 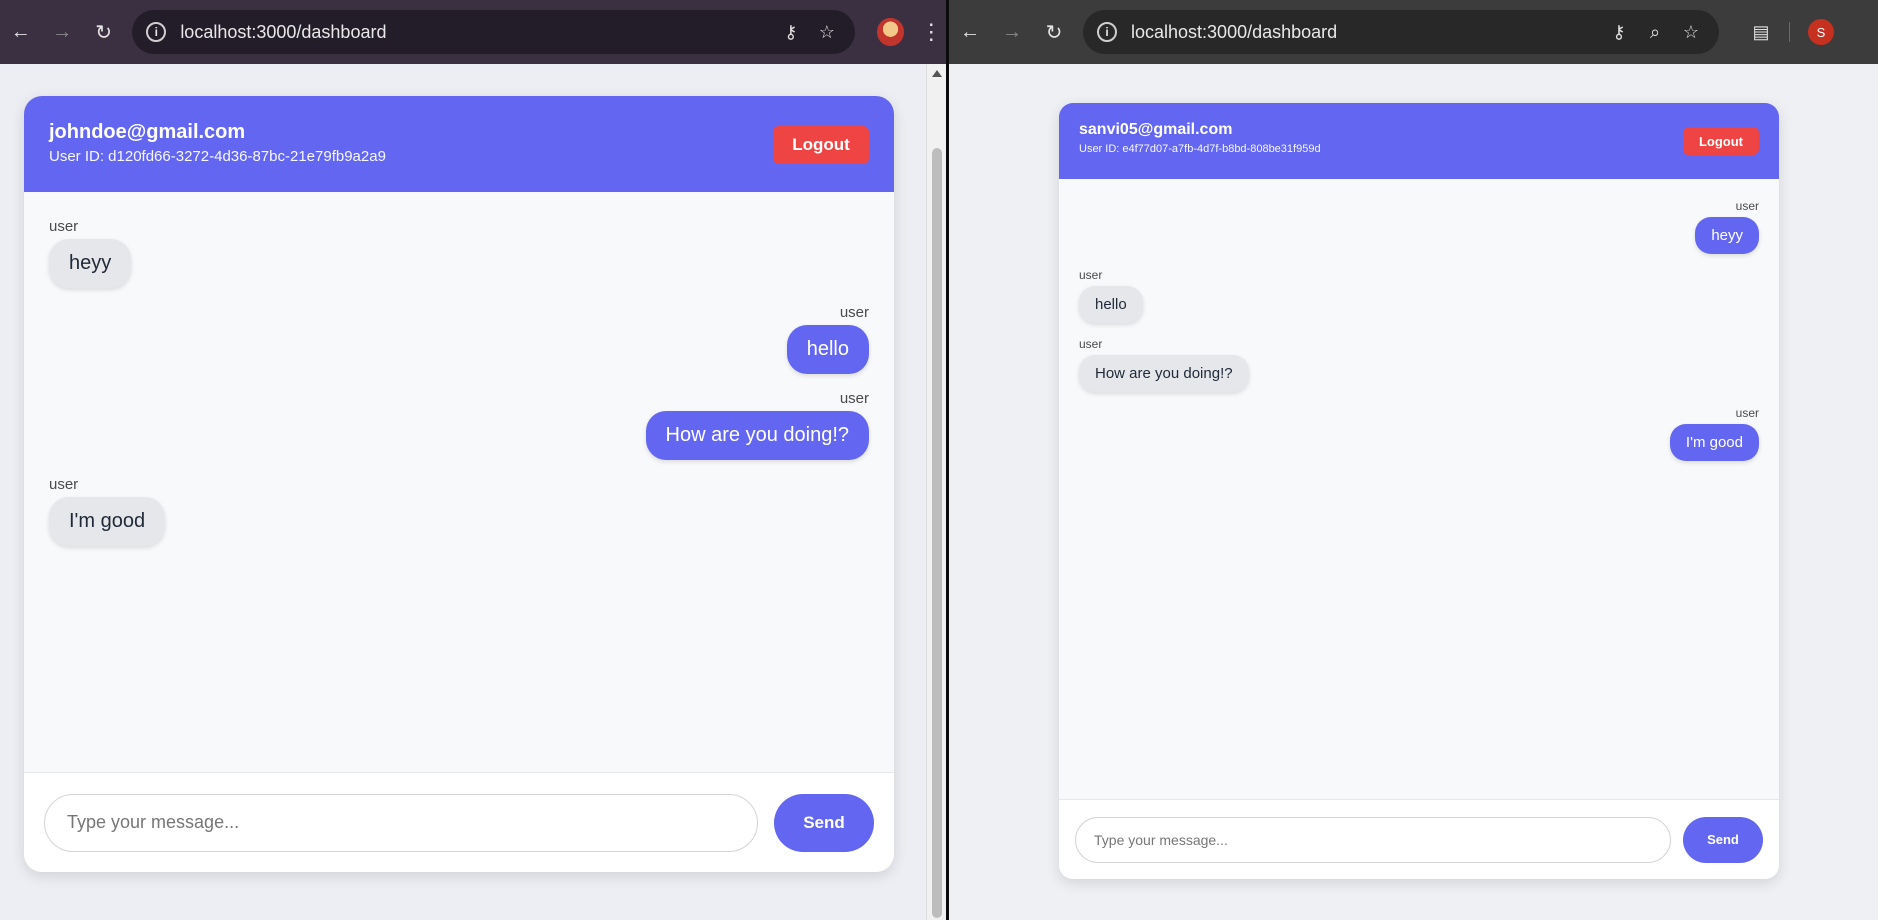 What do you see at coordinates (1821, 32) in the screenshot?
I see `profile-avatar-icon: S` at bounding box center [1821, 32].